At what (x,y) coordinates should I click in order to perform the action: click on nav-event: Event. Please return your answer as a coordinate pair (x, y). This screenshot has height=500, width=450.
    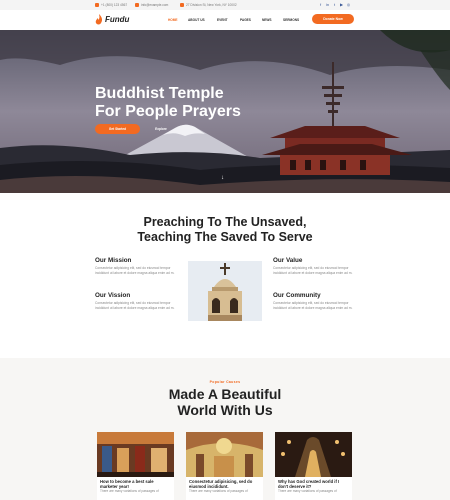
    Looking at the image, I should click on (222, 20).